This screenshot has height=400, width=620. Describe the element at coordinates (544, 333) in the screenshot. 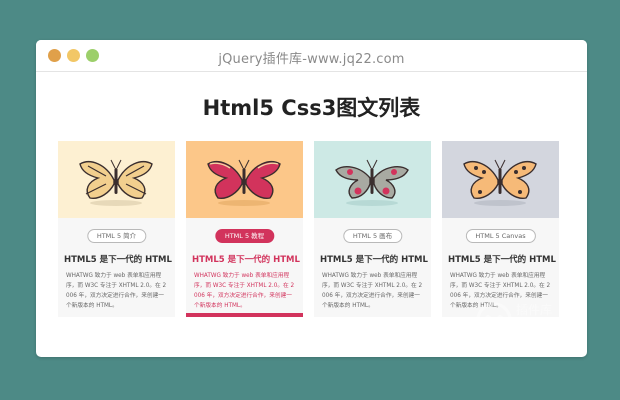

I see `watermark-brand: jQuery` at that location.